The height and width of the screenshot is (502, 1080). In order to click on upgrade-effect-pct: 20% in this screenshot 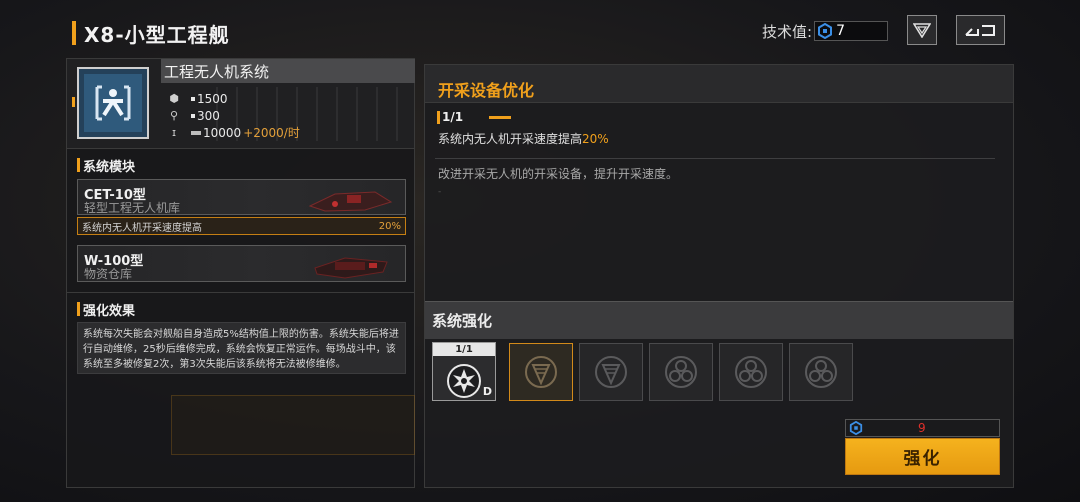, I will do `click(595, 139)`.